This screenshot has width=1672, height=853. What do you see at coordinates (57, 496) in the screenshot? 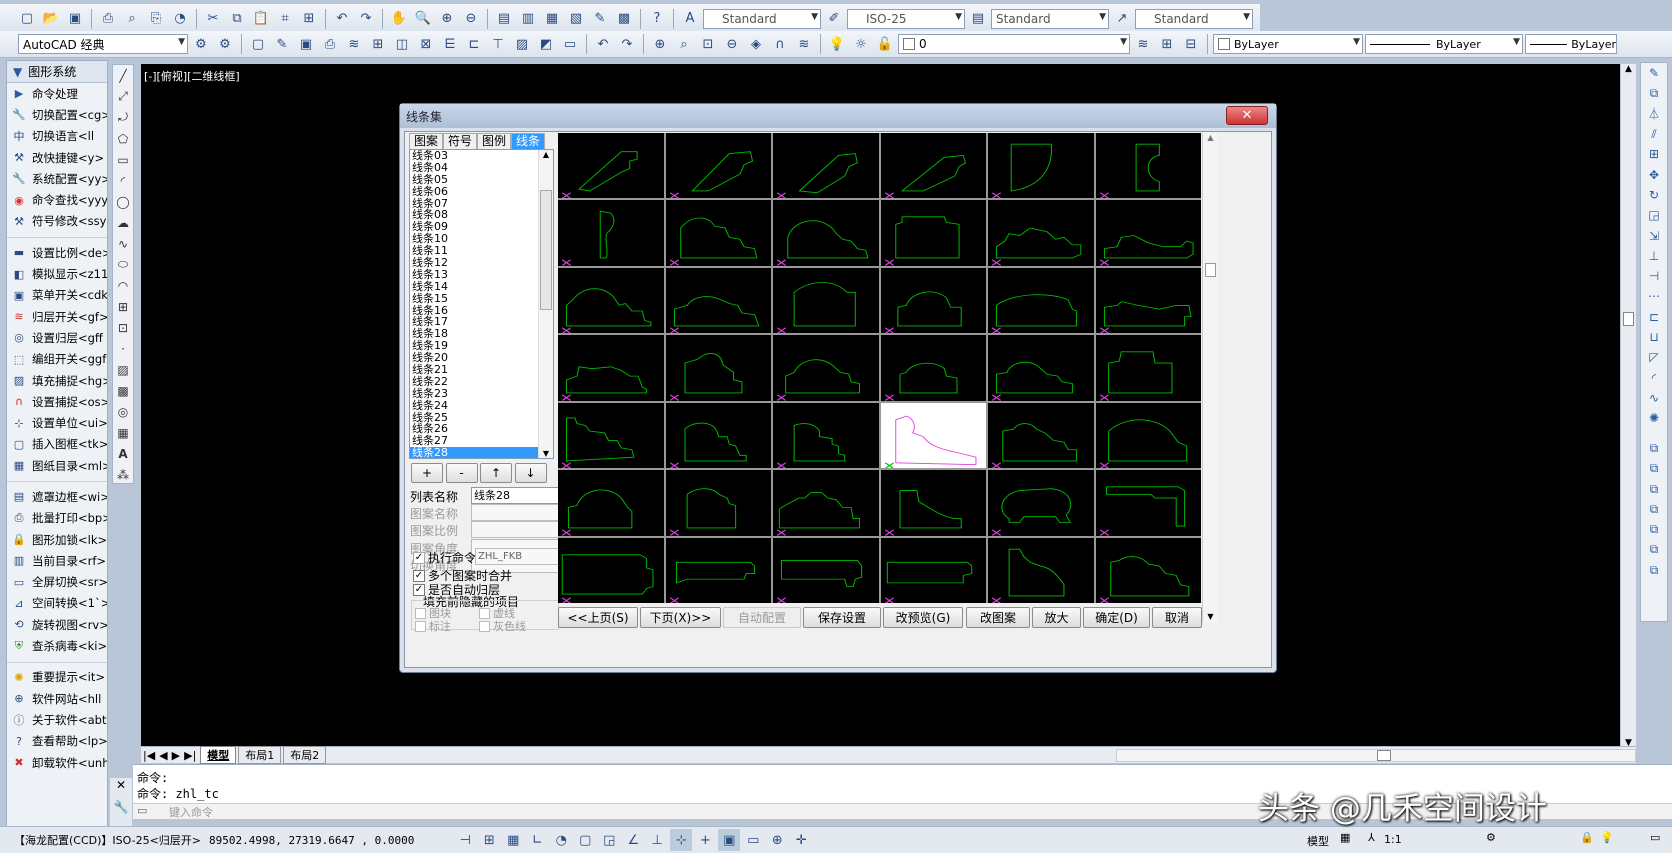
I see `tool-item: ▤ 遮罩边框<wi>` at bounding box center [57, 496].